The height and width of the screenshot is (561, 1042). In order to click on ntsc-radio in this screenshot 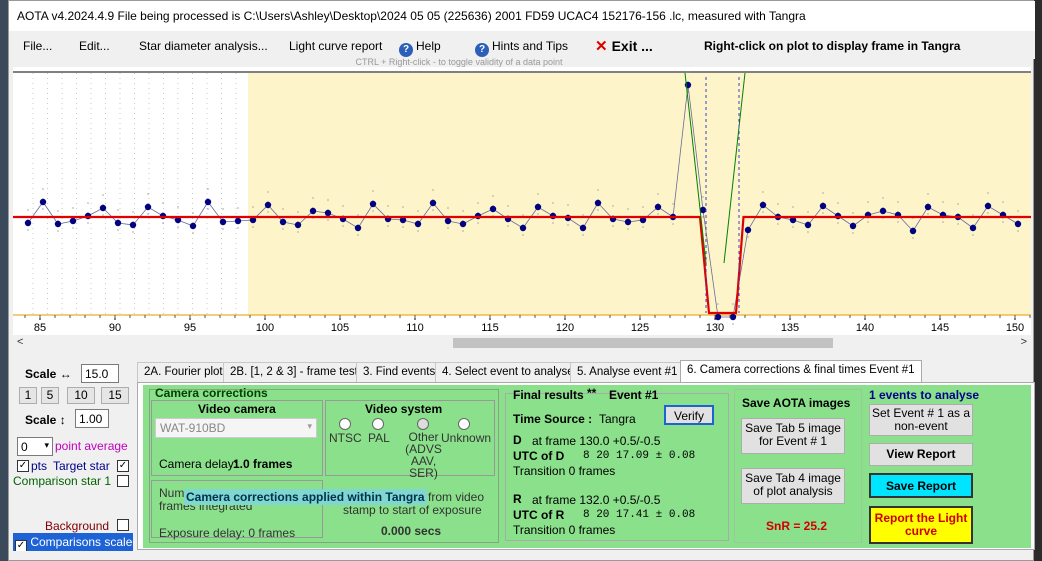, I will do `click(345, 424)`.